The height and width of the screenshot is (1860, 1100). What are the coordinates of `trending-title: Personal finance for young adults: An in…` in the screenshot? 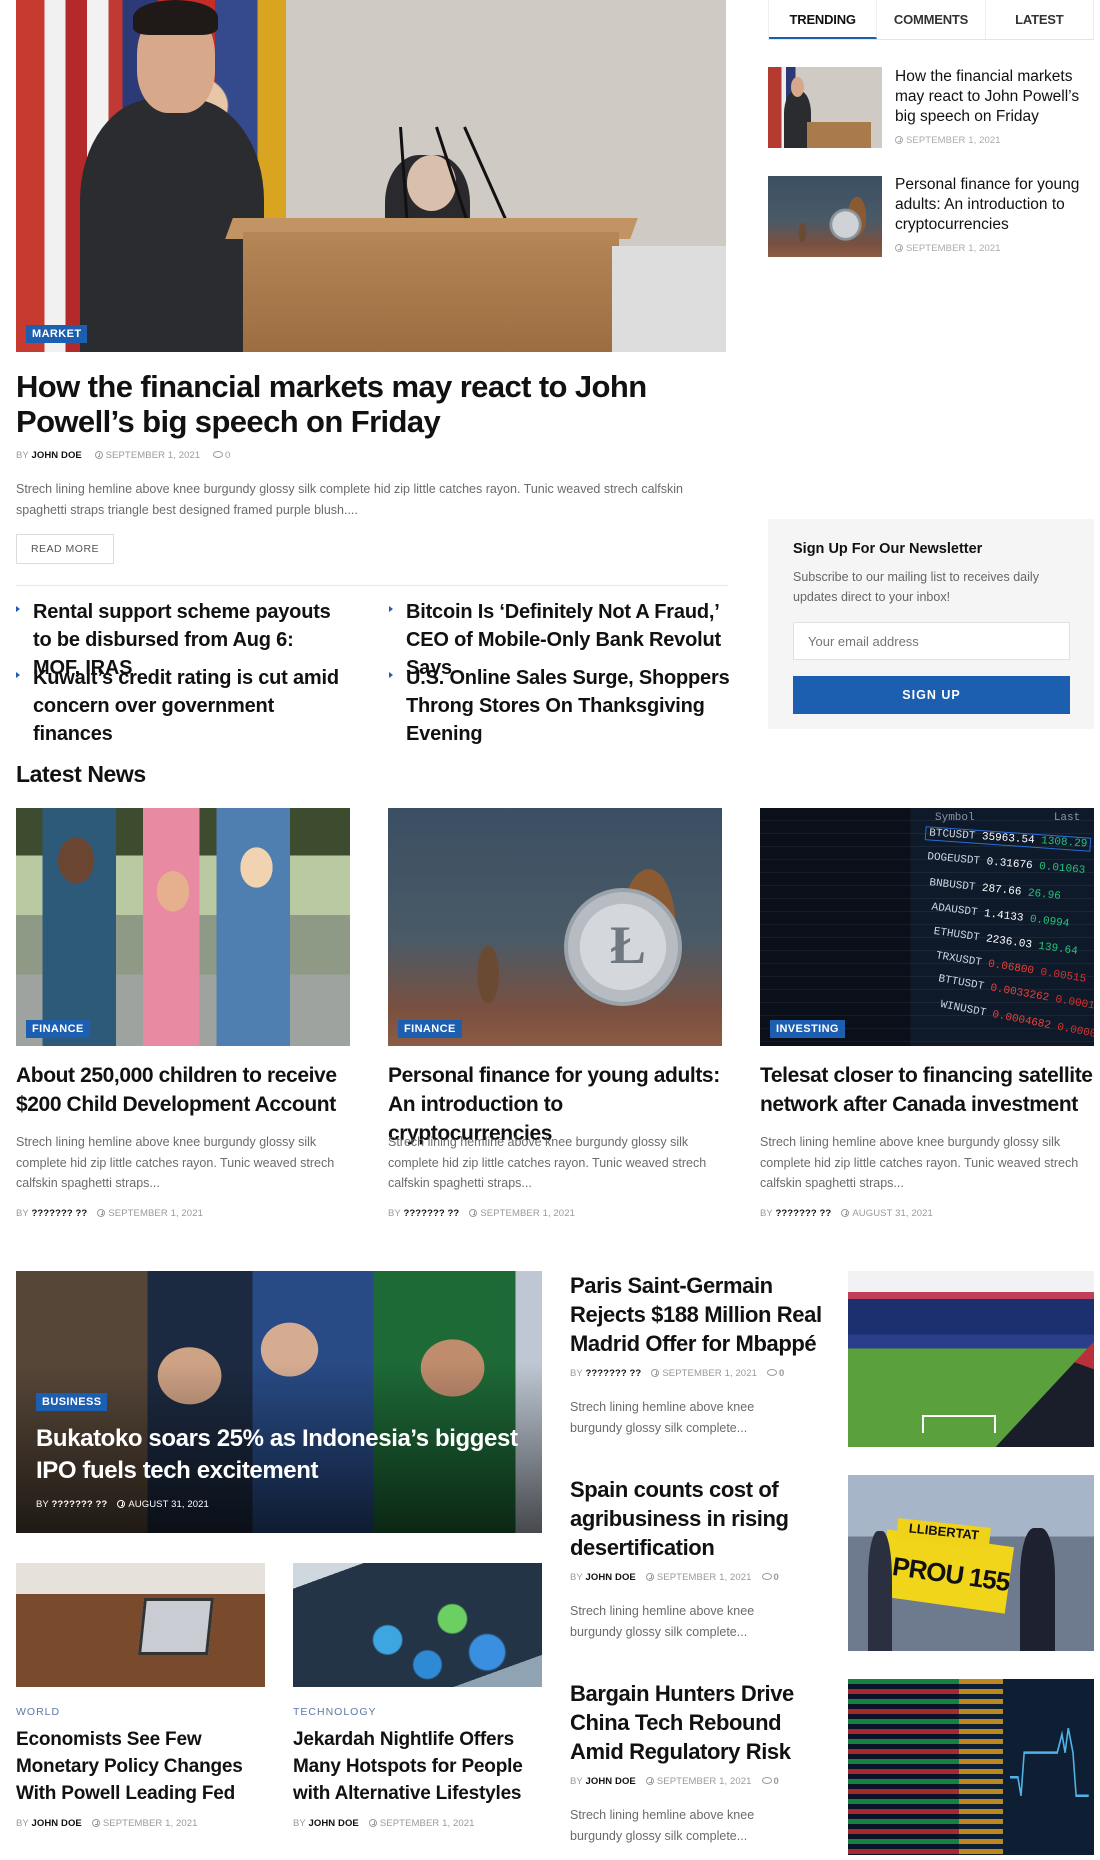 It's located at (995, 205).